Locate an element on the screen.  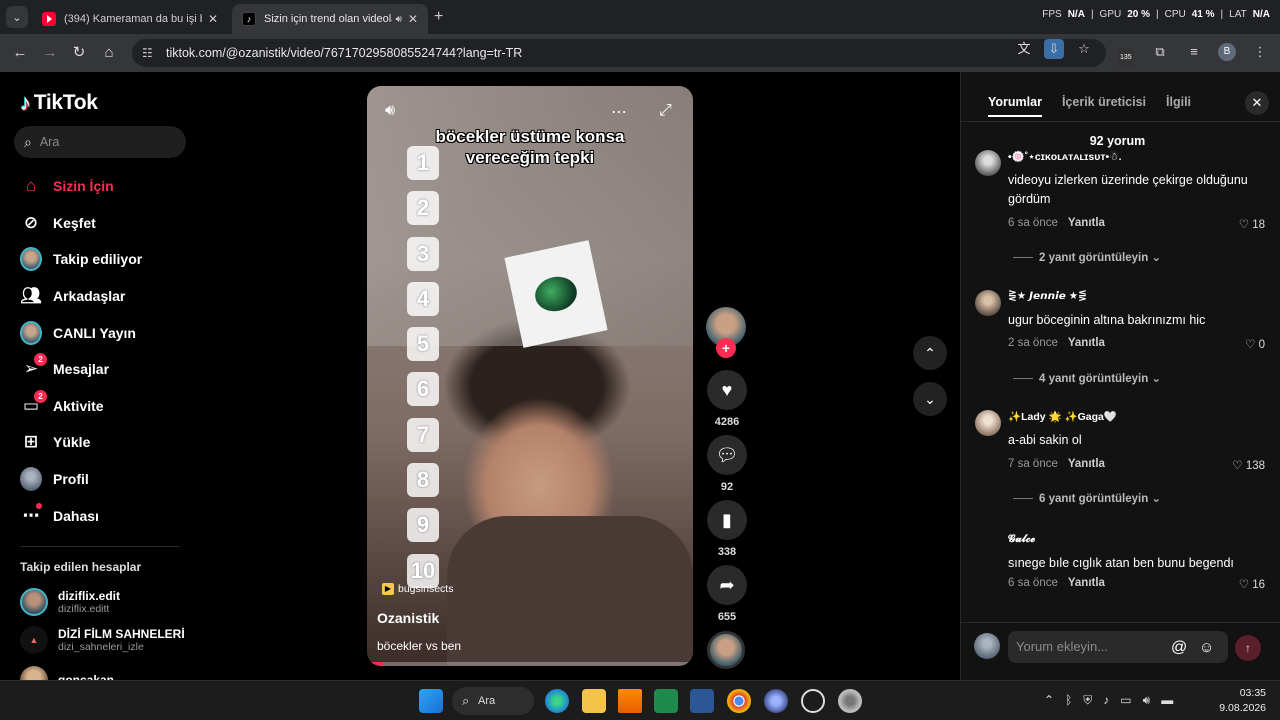
taskbar-search: Ara is located at coordinates (493, 701).